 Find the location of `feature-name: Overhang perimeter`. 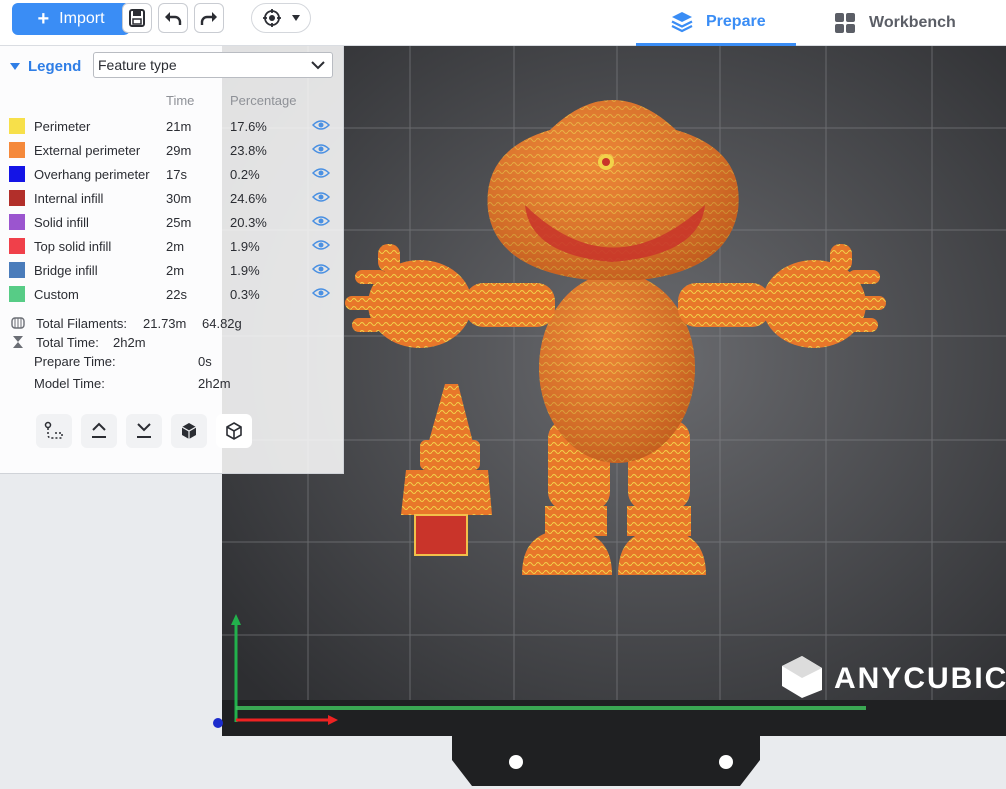

feature-name: Overhang perimeter is located at coordinates (92, 174).